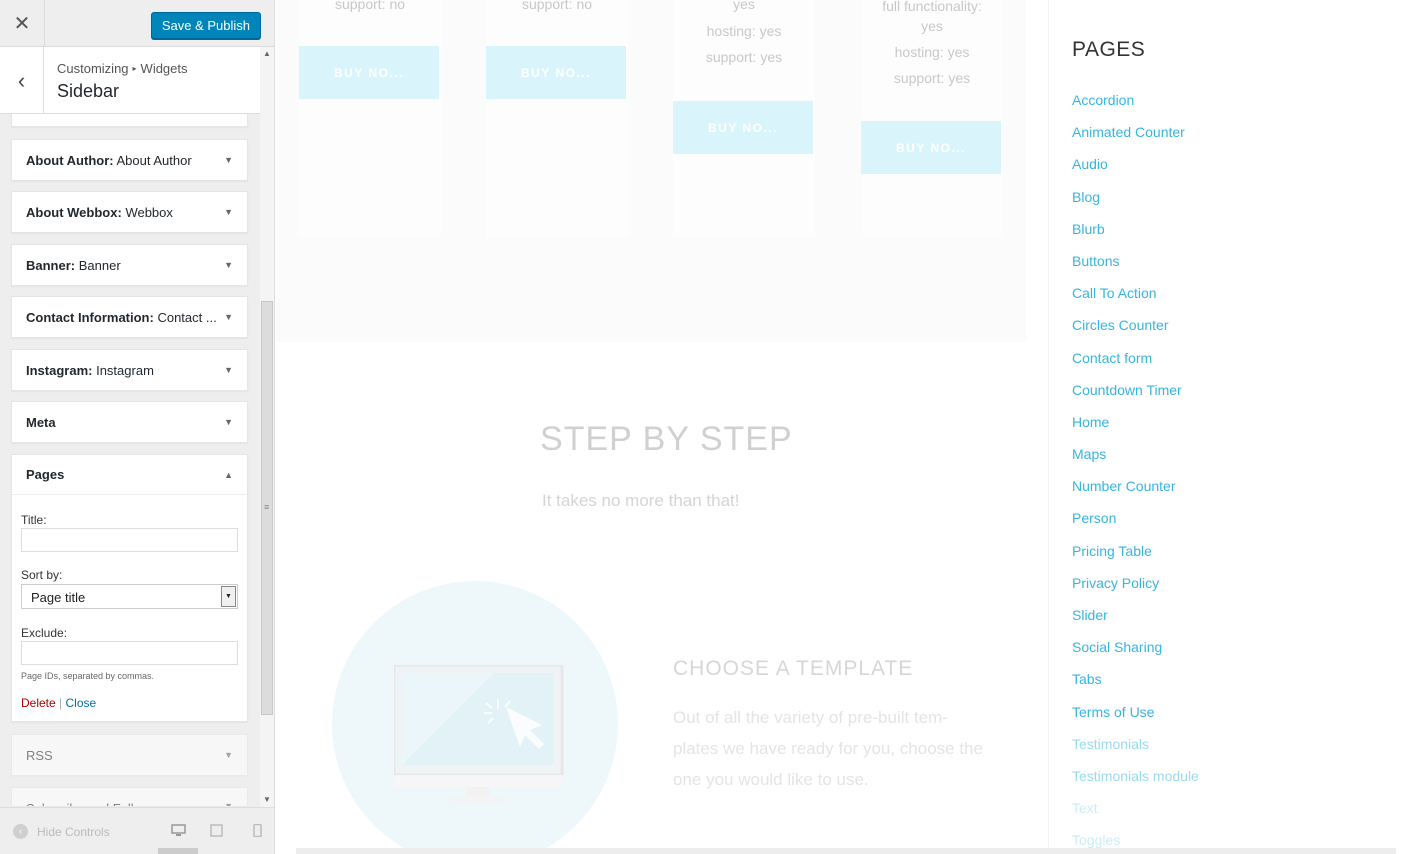  I want to click on widget-subscribe-follow: Subscribe and Follow▼, so click(129, 797).